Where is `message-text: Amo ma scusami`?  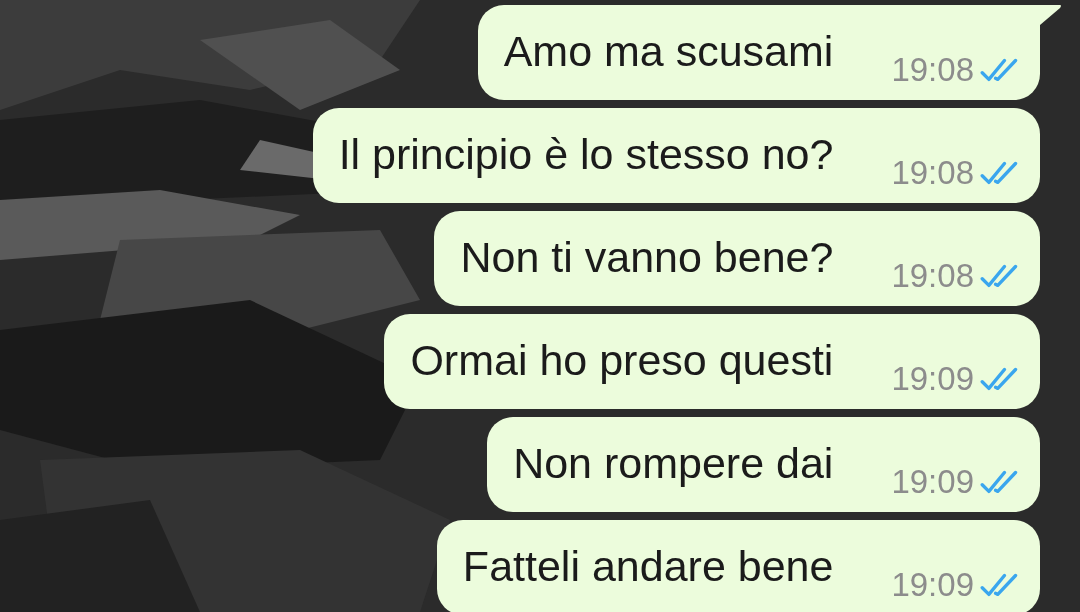
message-text: Amo ma scusami is located at coordinates (668, 51).